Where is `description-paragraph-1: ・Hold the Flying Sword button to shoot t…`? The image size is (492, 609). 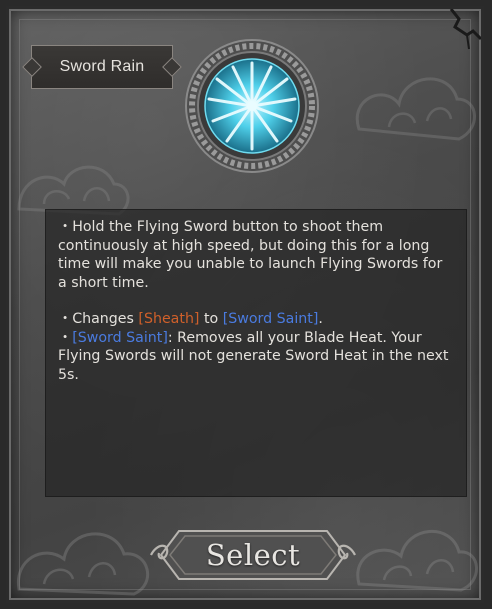
description-paragraph-1: ・Hold the Flying Sword button to shoot t… is located at coordinates (250, 255).